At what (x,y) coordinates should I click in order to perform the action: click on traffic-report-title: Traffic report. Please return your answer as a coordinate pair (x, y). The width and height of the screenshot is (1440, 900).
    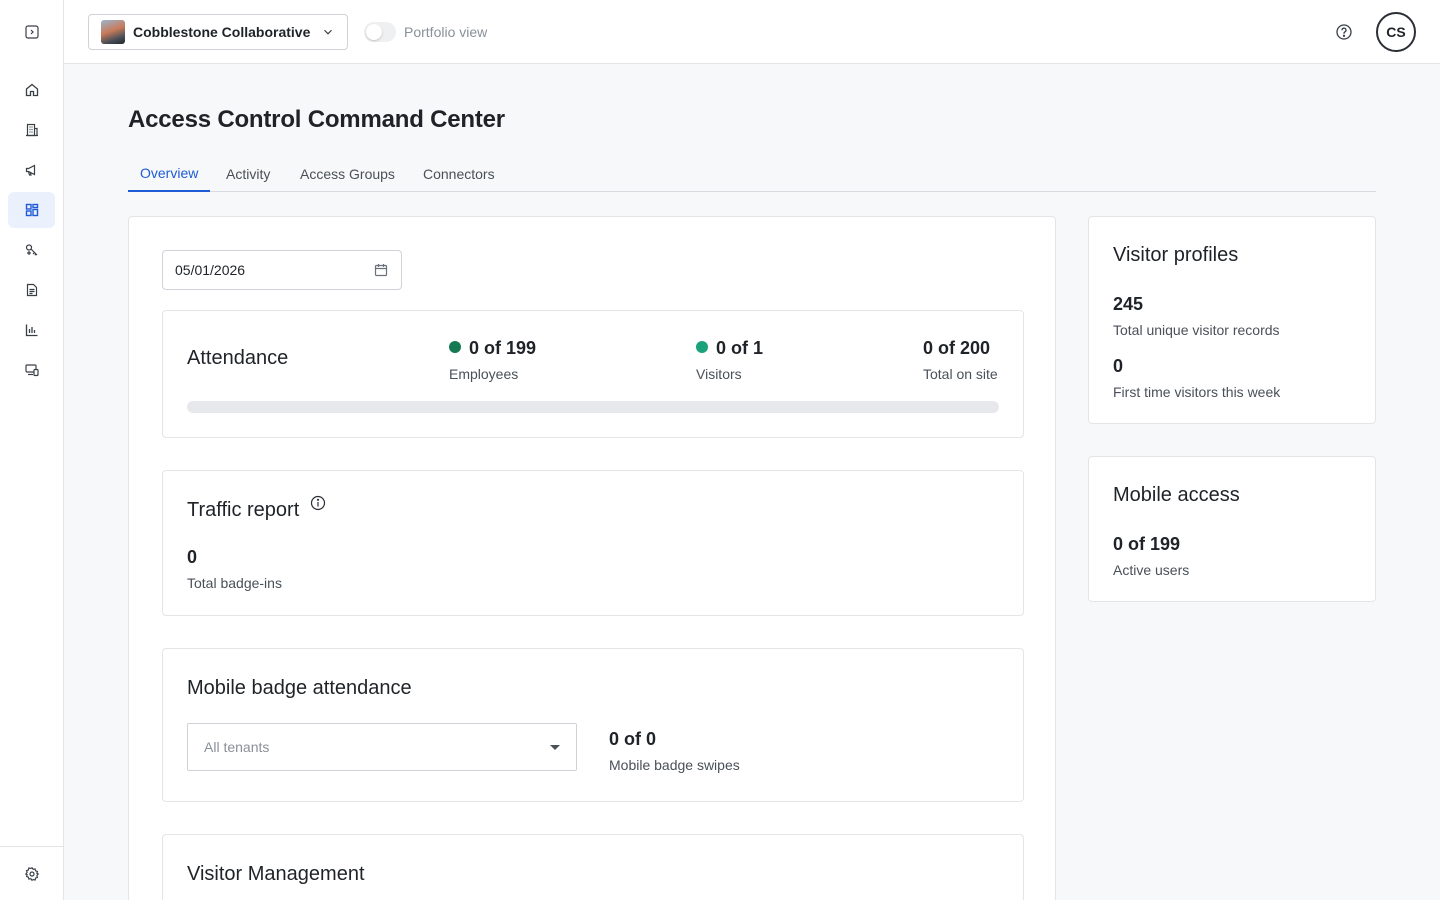
    Looking at the image, I should click on (243, 510).